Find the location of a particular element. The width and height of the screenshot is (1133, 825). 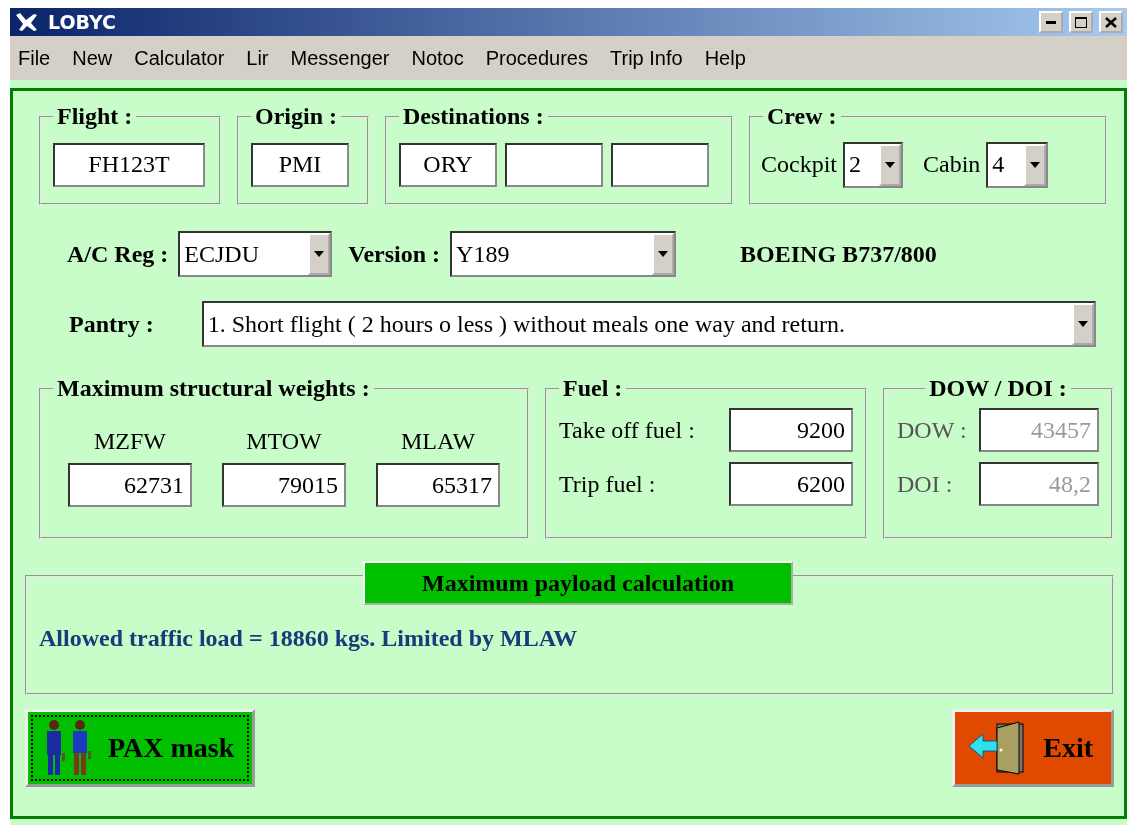

group-title: Destinations : is located at coordinates (473, 116).